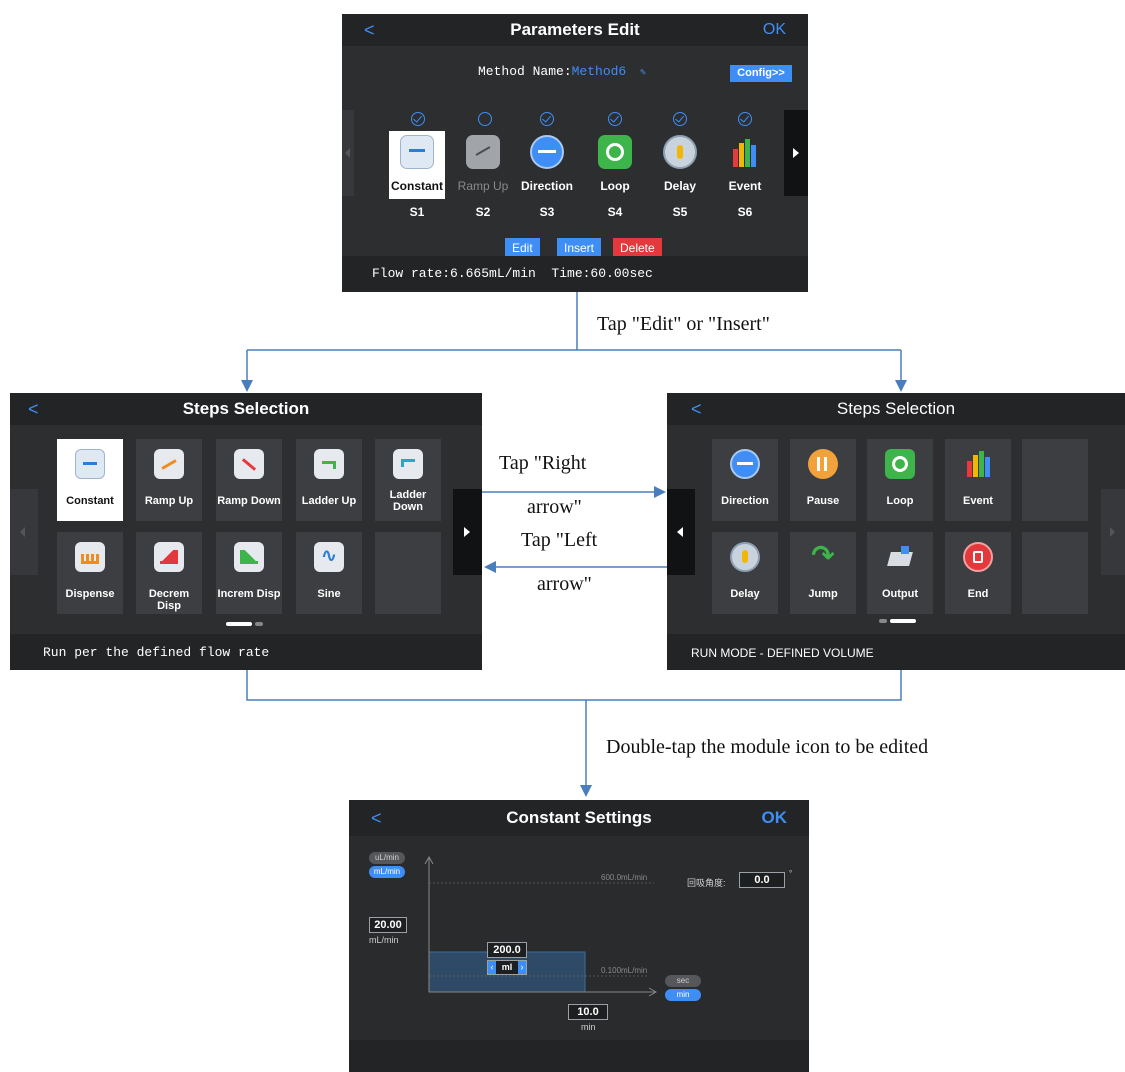  What do you see at coordinates (900, 573) in the screenshot?
I see `tile-output: Output` at bounding box center [900, 573].